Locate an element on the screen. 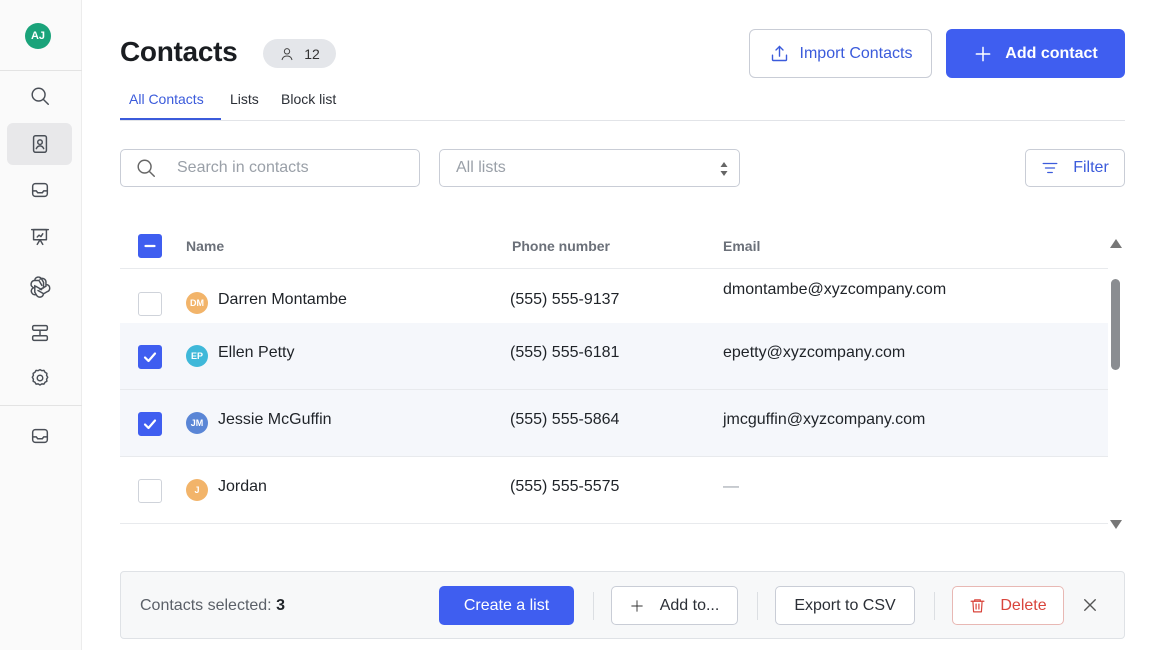 This screenshot has width=1156, height=650. sidebar-item-messages is located at coordinates (39, 436).